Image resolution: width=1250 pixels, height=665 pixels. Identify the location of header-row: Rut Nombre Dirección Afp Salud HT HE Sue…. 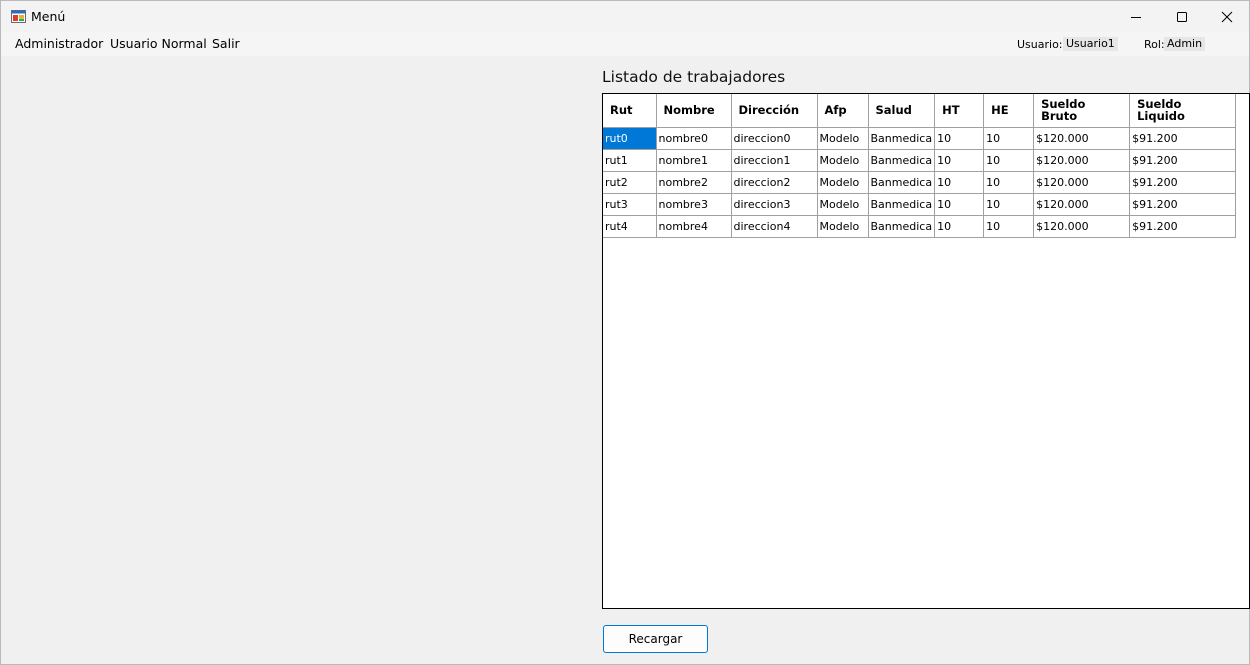
(920, 111).